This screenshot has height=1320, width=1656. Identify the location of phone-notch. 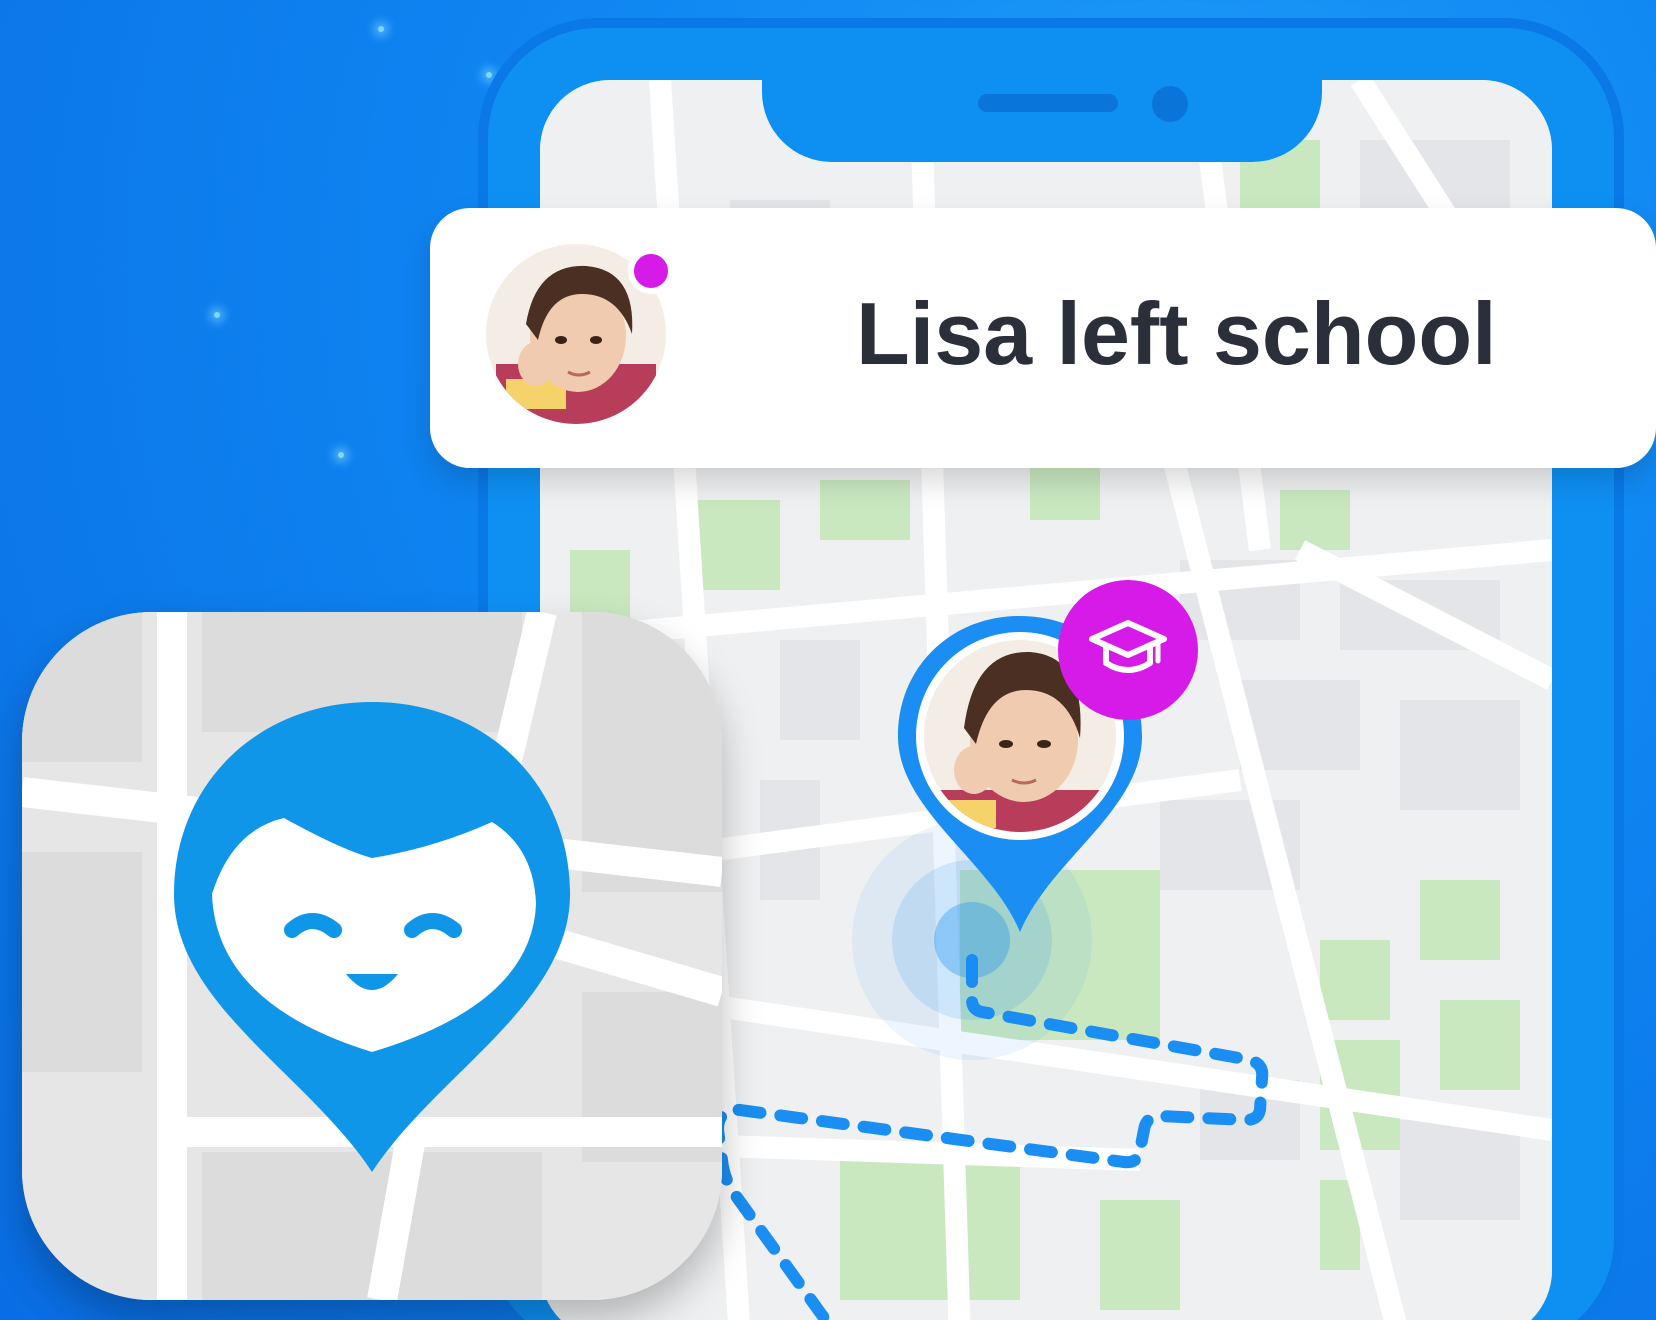
(1042, 116).